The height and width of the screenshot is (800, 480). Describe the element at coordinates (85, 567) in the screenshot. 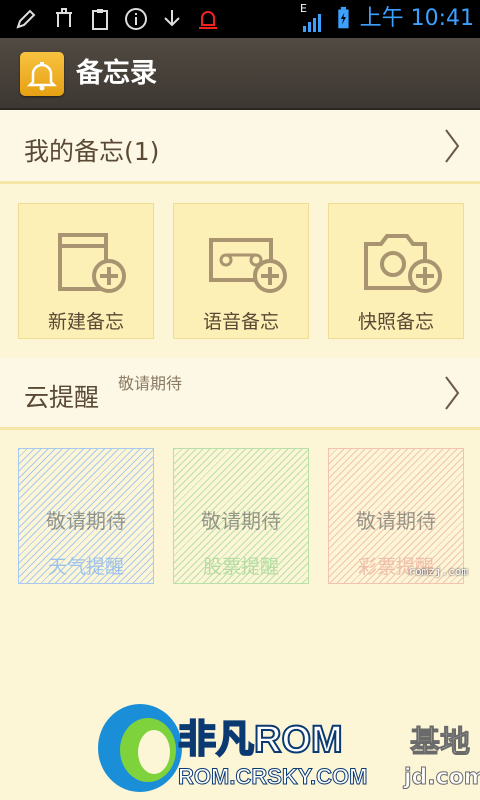

I see `weather-reminder-label: 天气提醒` at that location.